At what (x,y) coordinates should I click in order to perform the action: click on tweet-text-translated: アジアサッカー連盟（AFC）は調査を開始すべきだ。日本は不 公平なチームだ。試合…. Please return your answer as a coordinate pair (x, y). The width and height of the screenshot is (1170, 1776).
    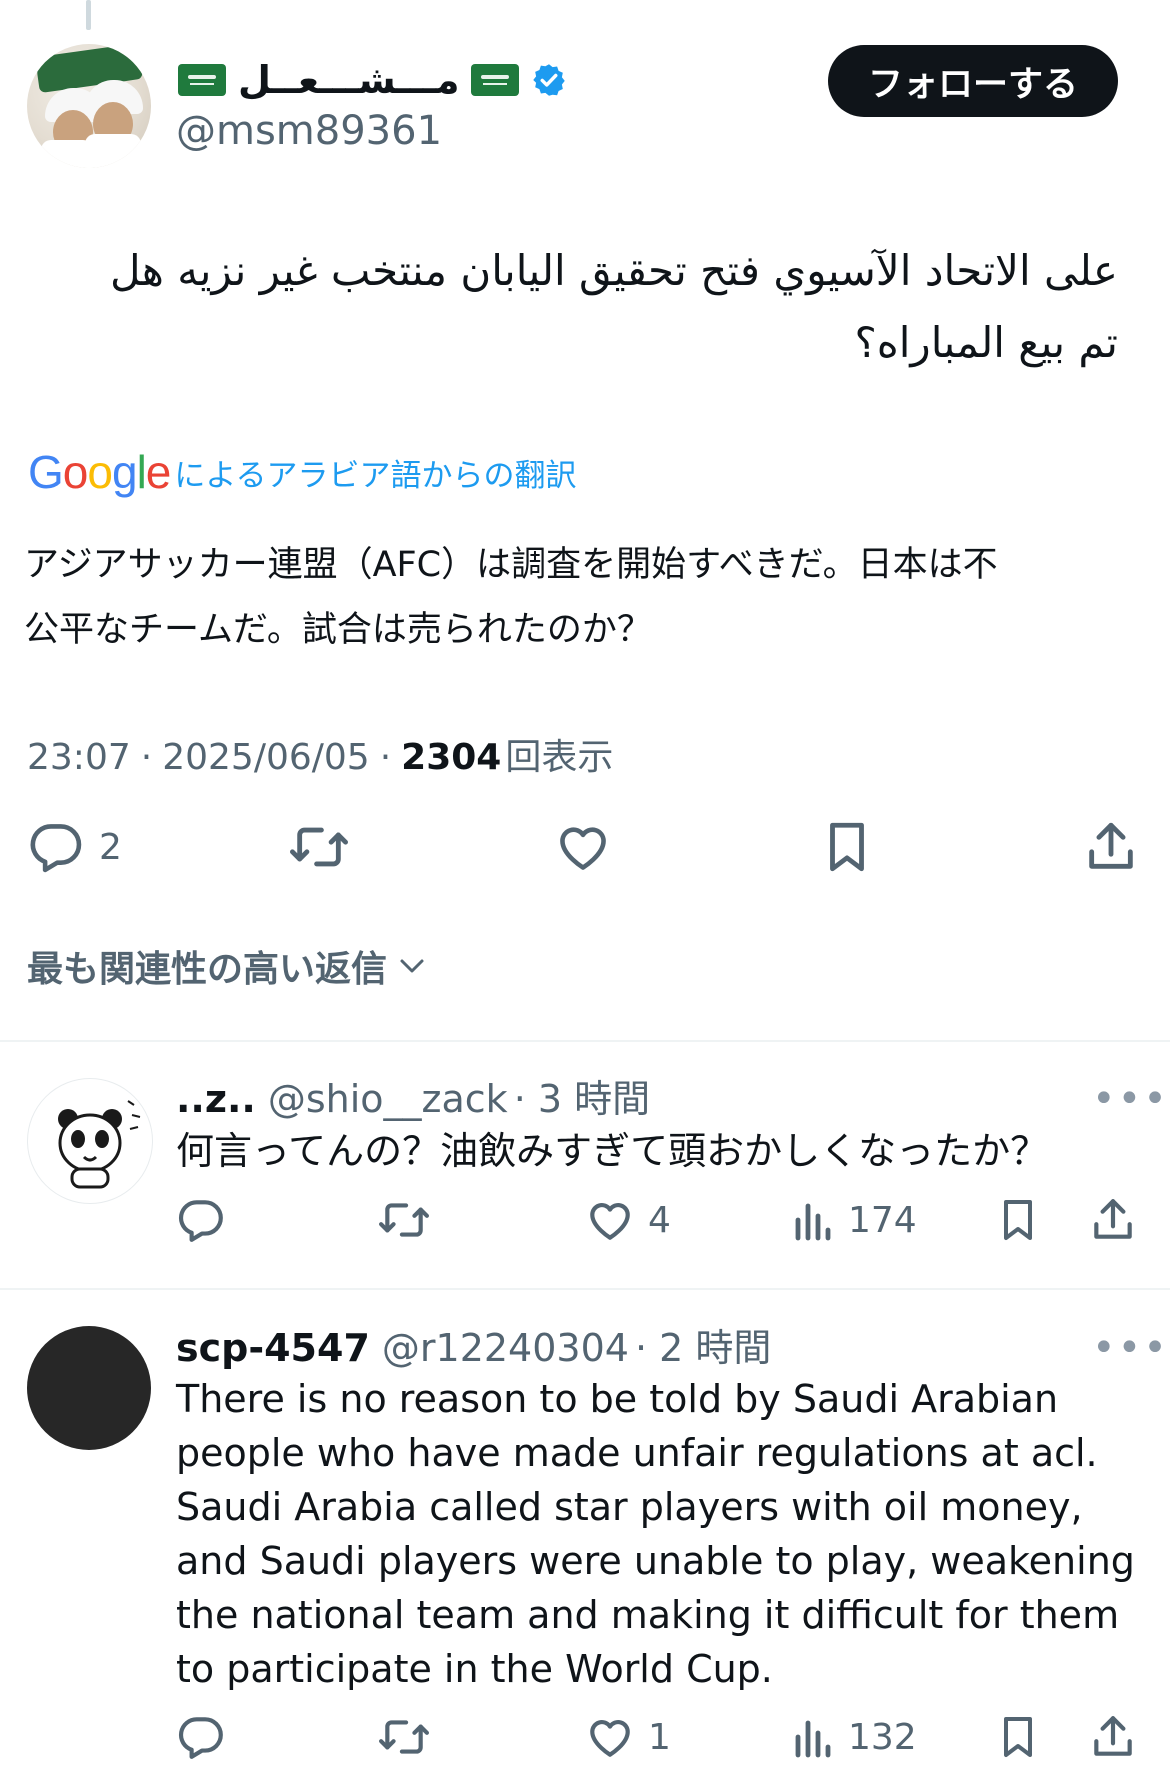
    Looking at the image, I should click on (589, 598).